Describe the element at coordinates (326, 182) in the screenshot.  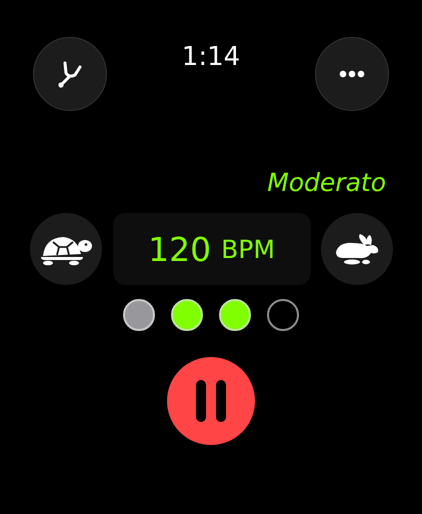
I see `tempo-name: Moderato` at that location.